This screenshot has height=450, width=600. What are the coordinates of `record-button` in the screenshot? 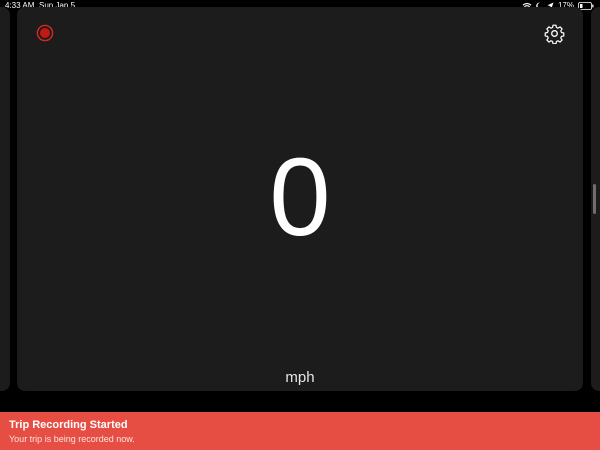 It's located at (45, 33).